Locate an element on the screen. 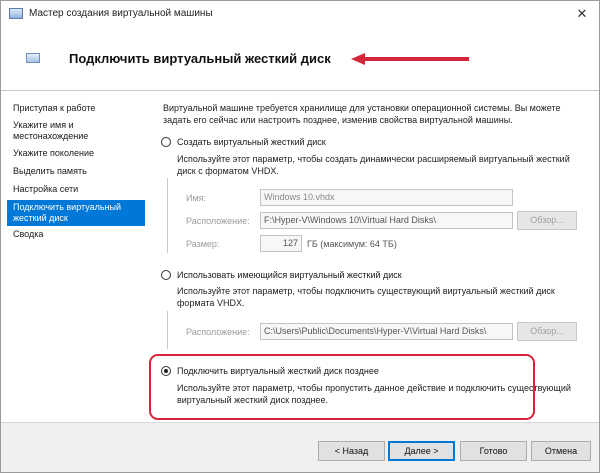  nav-step-generation: Укажите поколение is located at coordinates (76, 153).